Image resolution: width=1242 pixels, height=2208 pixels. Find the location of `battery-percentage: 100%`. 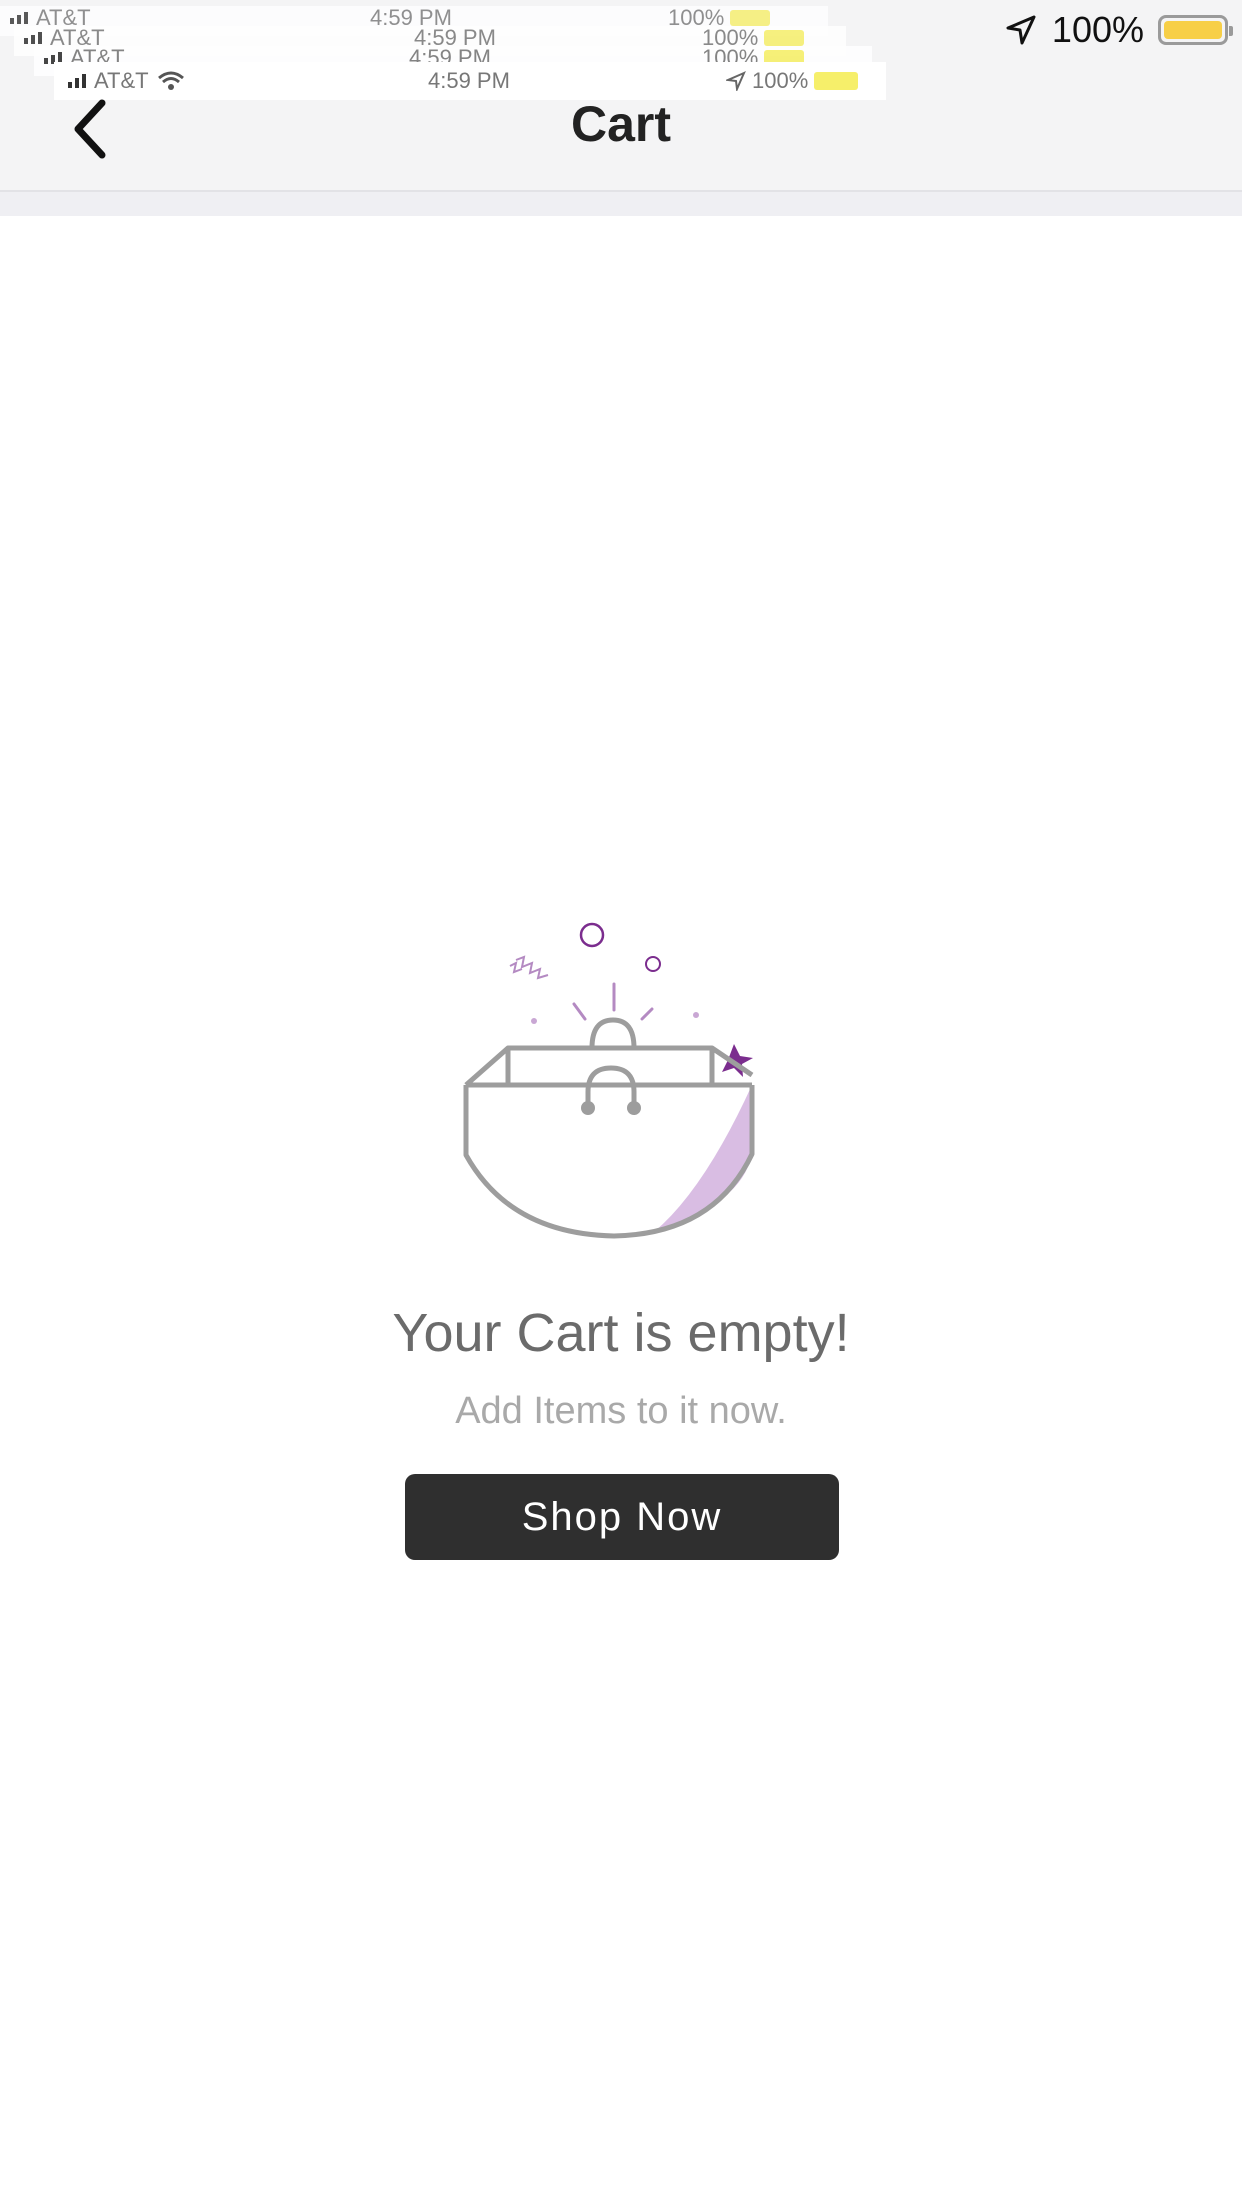

battery-percentage: 100% is located at coordinates (1097, 29).